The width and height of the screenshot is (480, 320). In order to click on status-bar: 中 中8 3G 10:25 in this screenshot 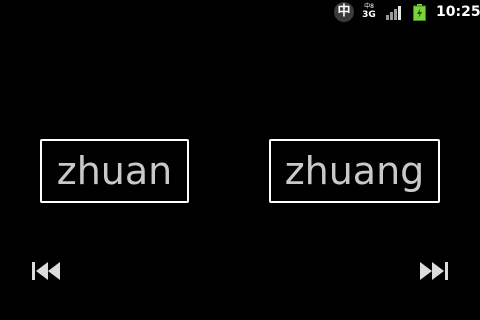, I will do `click(240, 12)`.